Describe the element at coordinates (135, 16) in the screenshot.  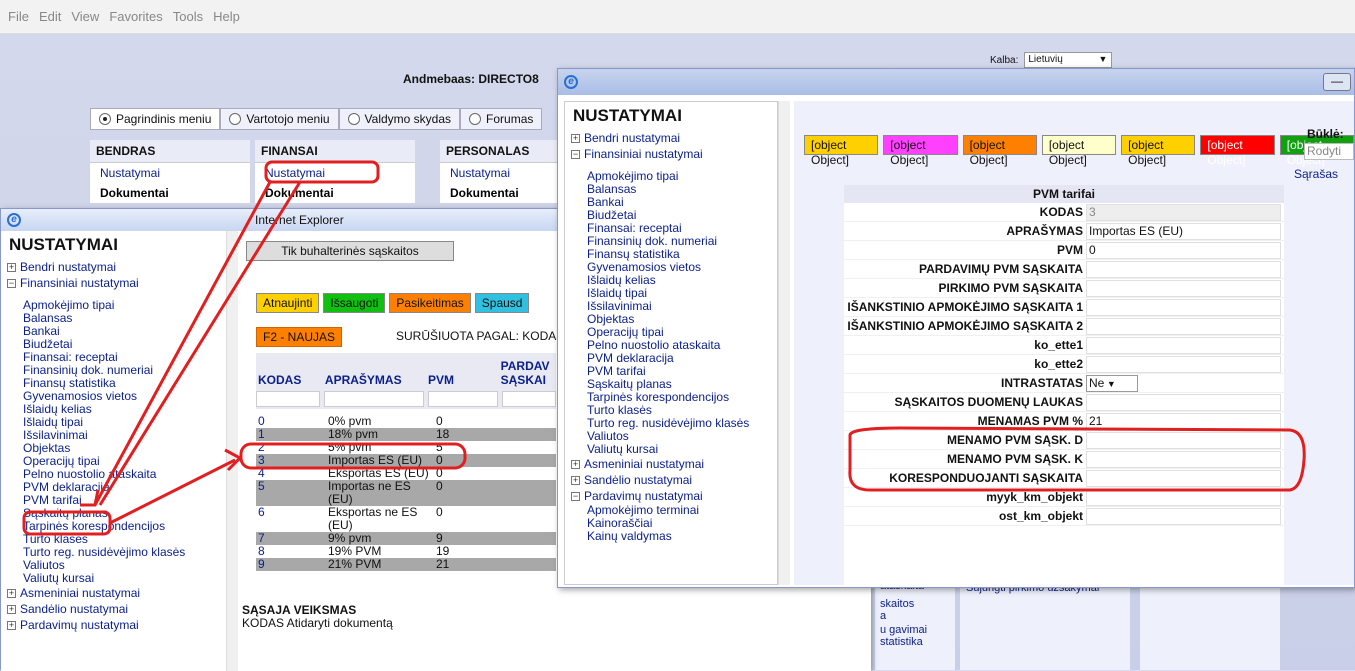
I see `ie-menu-item: Favorites` at that location.